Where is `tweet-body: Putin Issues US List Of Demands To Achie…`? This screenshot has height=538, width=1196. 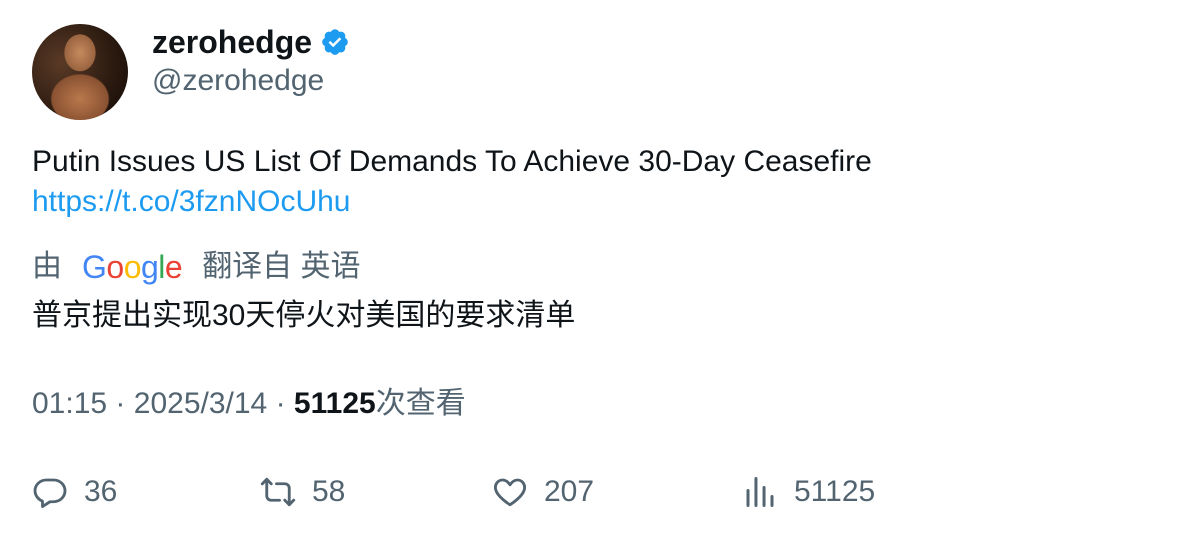
tweet-body: Putin Issues US List Of Demands To Achie… is located at coordinates (597, 182).